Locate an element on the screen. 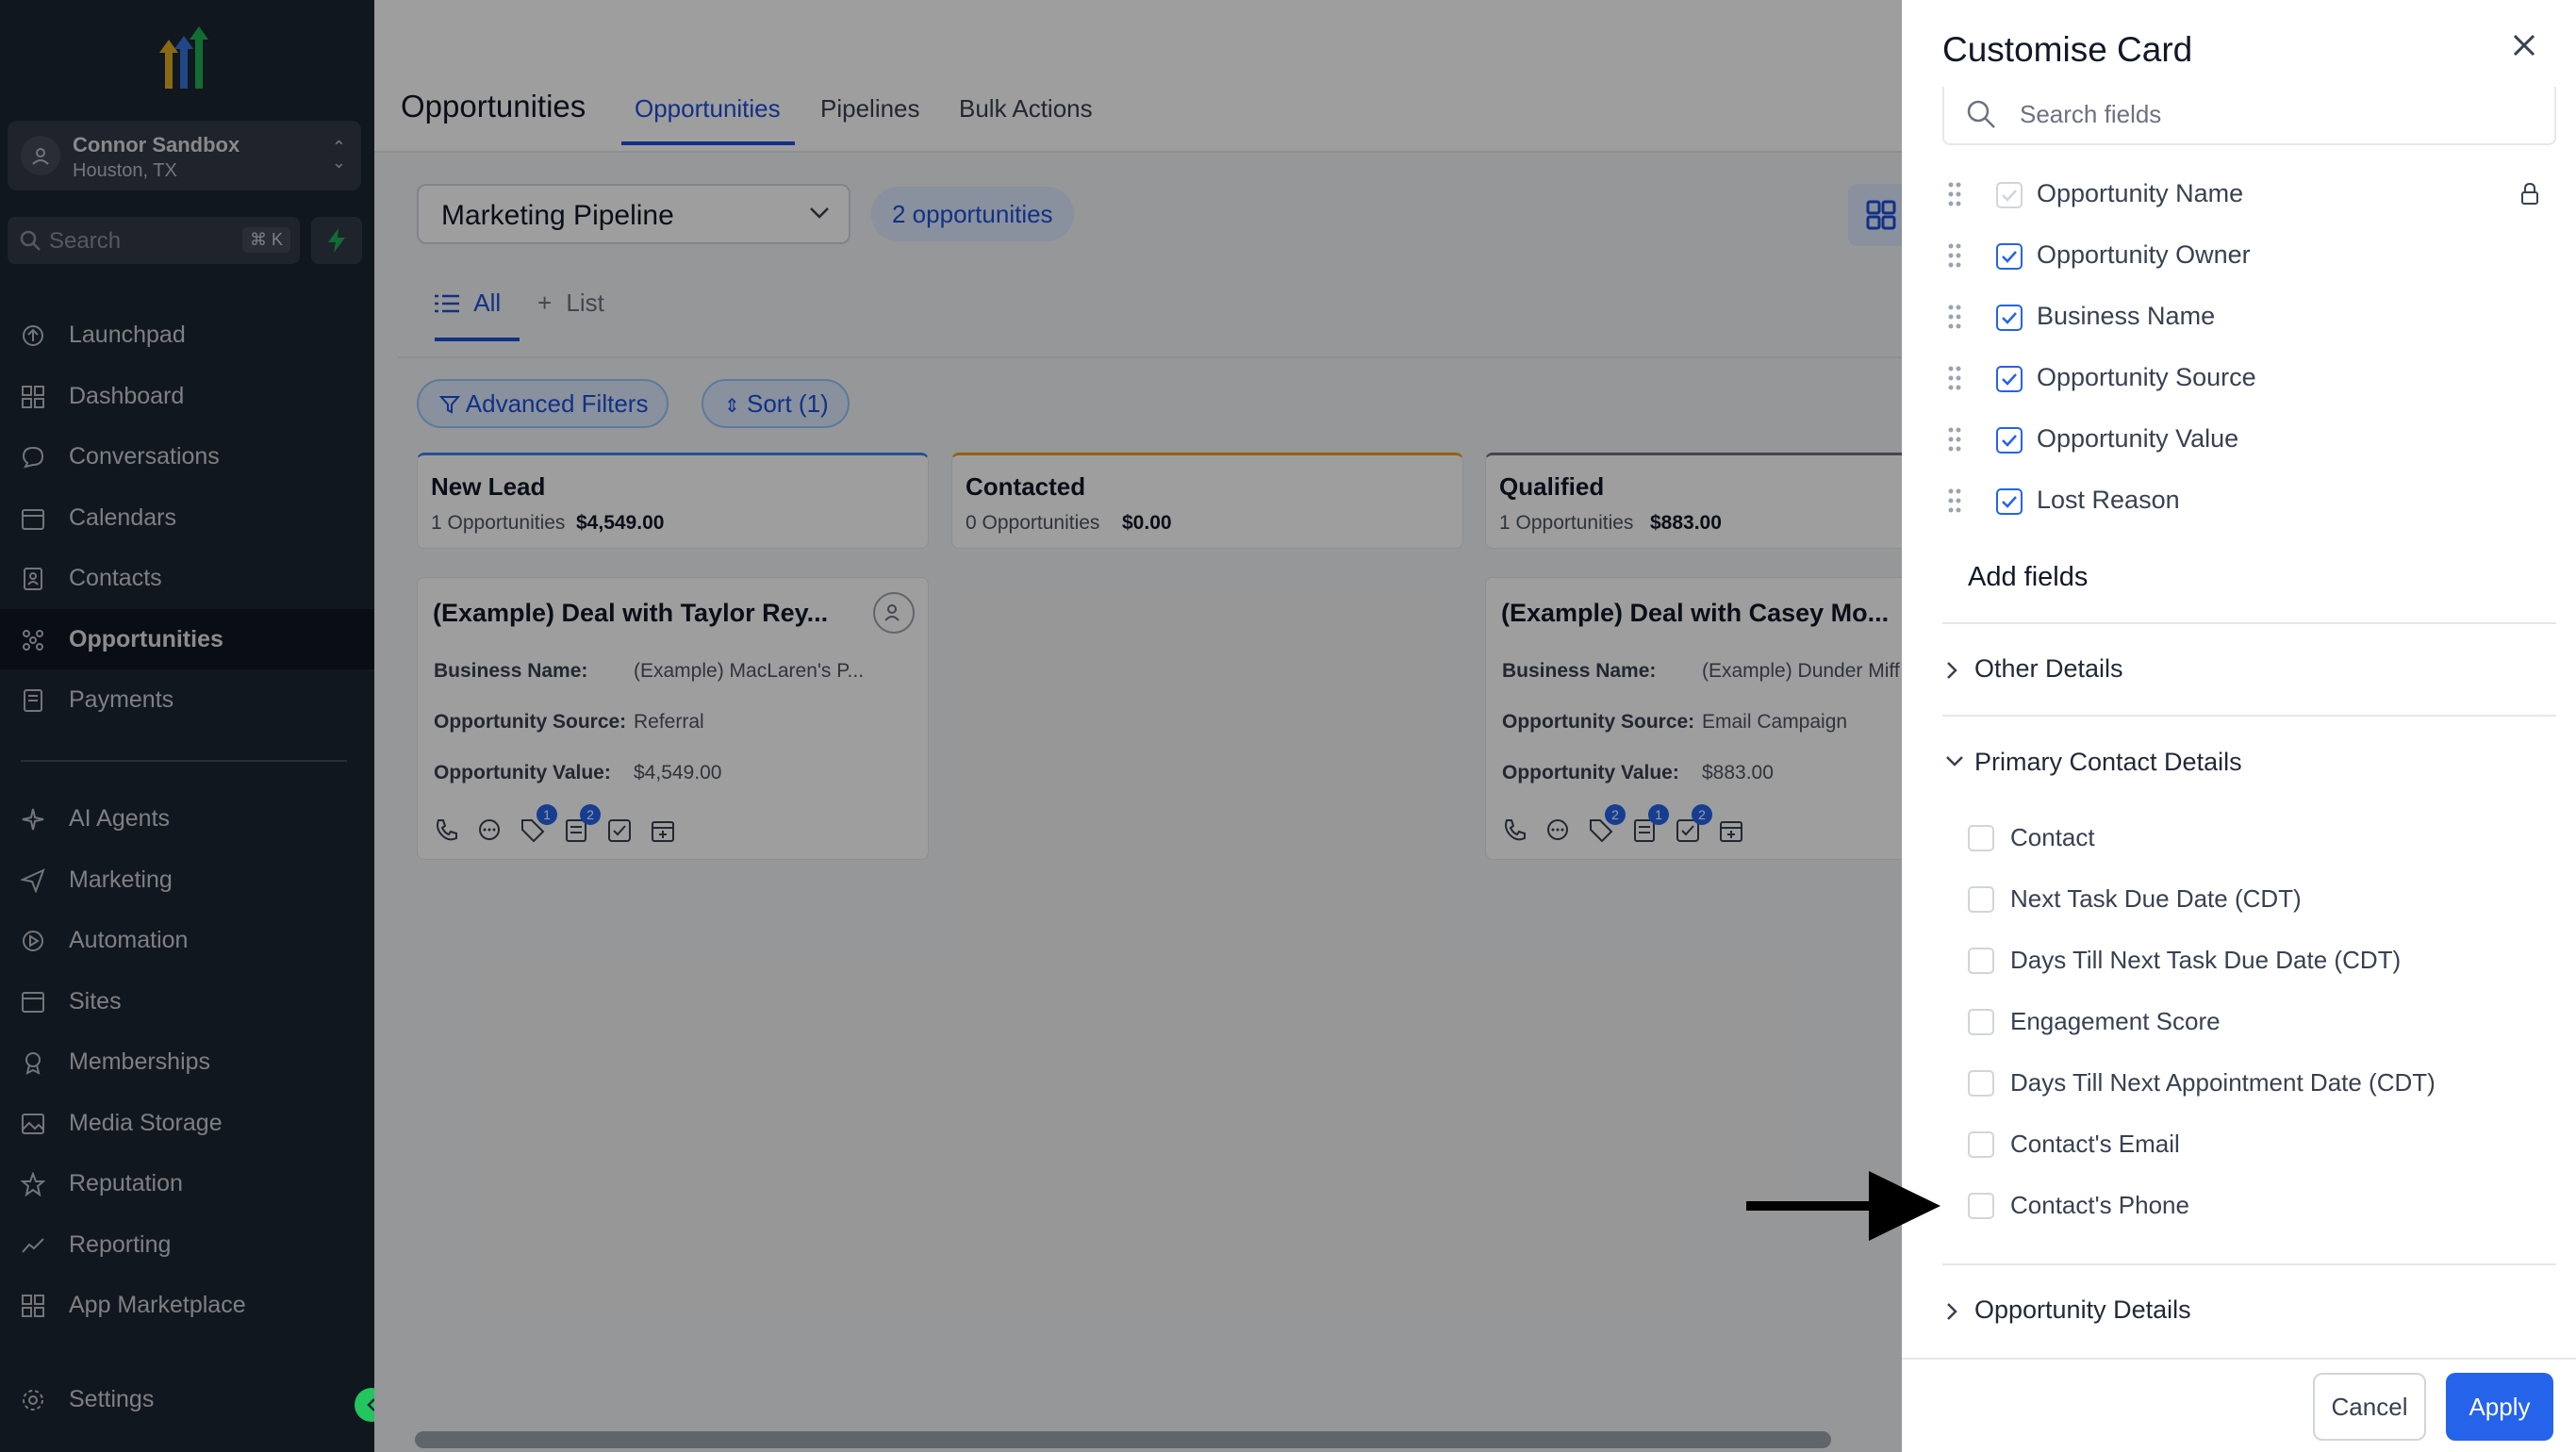 This screenshot has width=2576, height=1452. field-search-placeholder: Search fields is located at coordinates (2091, 114).